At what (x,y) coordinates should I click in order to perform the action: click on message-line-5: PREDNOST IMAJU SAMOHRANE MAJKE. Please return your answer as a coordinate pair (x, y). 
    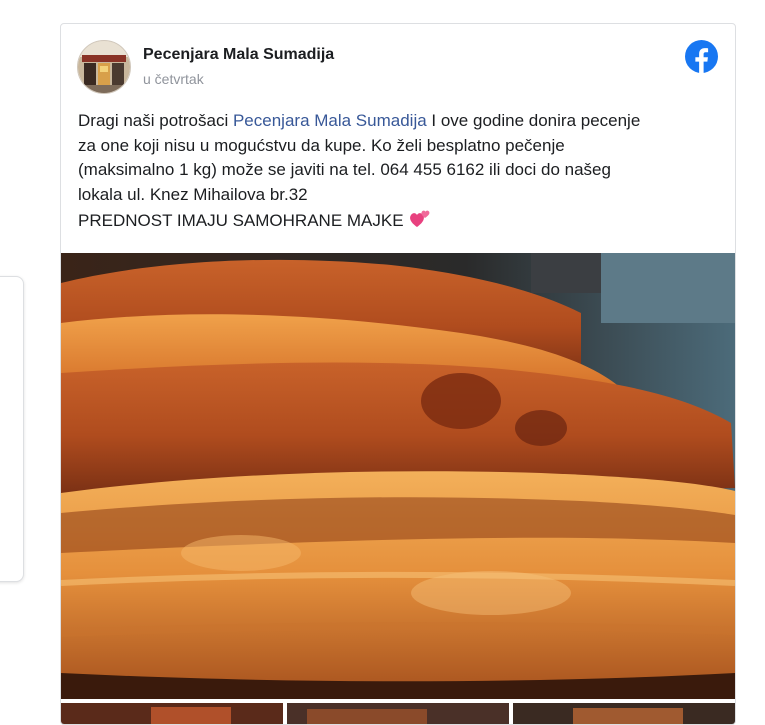
    Looking at the image, I should click on (400, 220).